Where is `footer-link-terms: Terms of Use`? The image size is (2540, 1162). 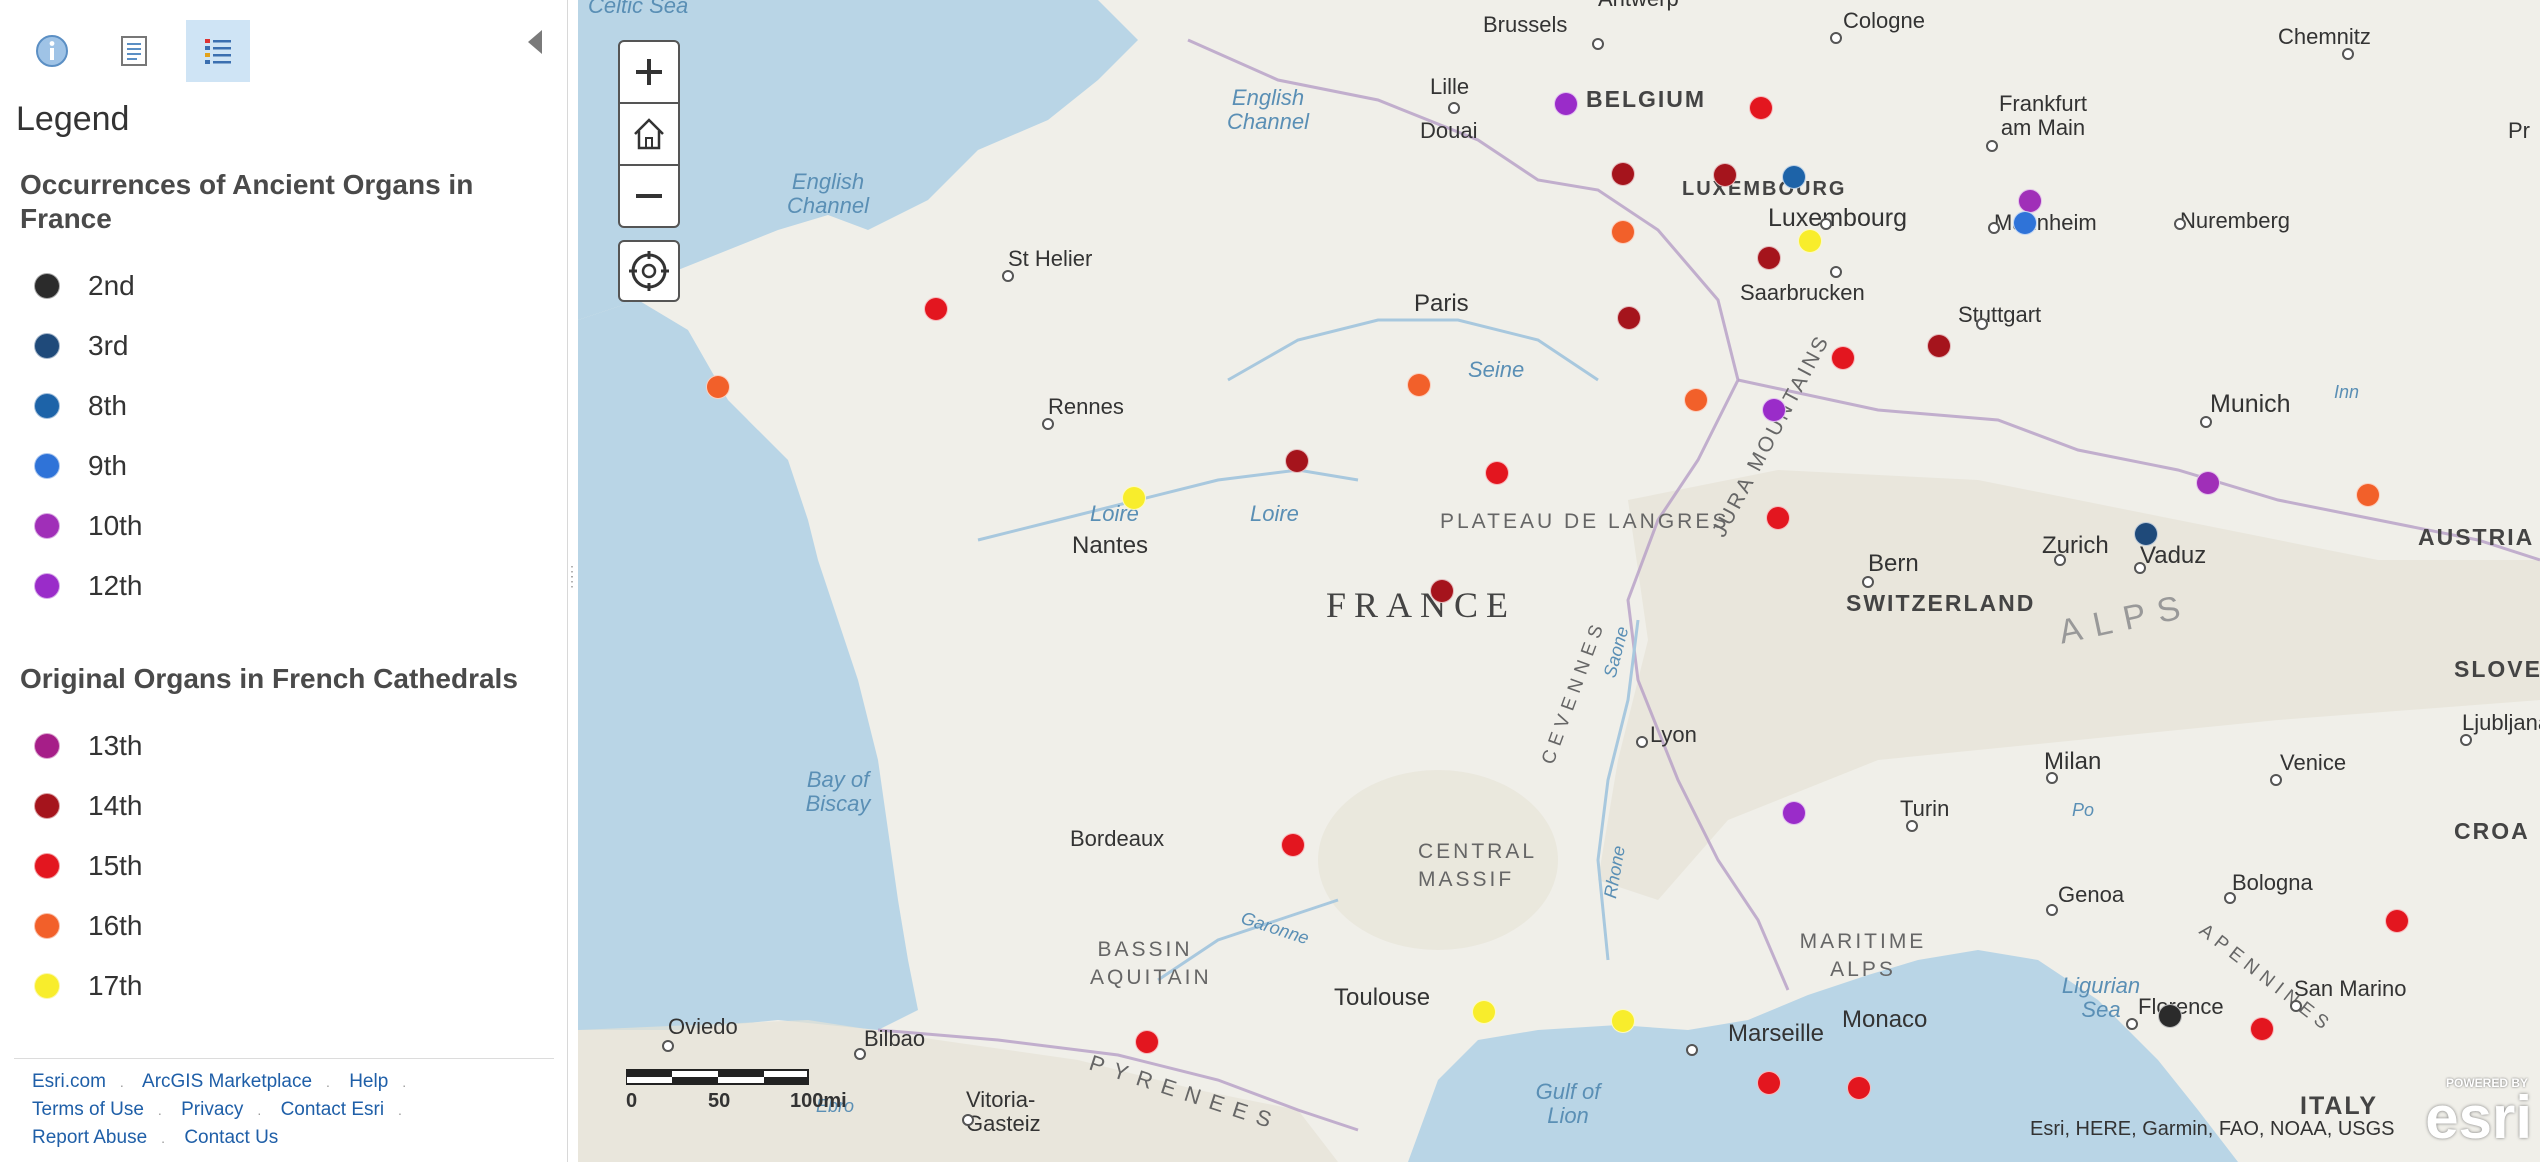 footer-link-terms: Terms of Use is located at coordinates (88, 1109).